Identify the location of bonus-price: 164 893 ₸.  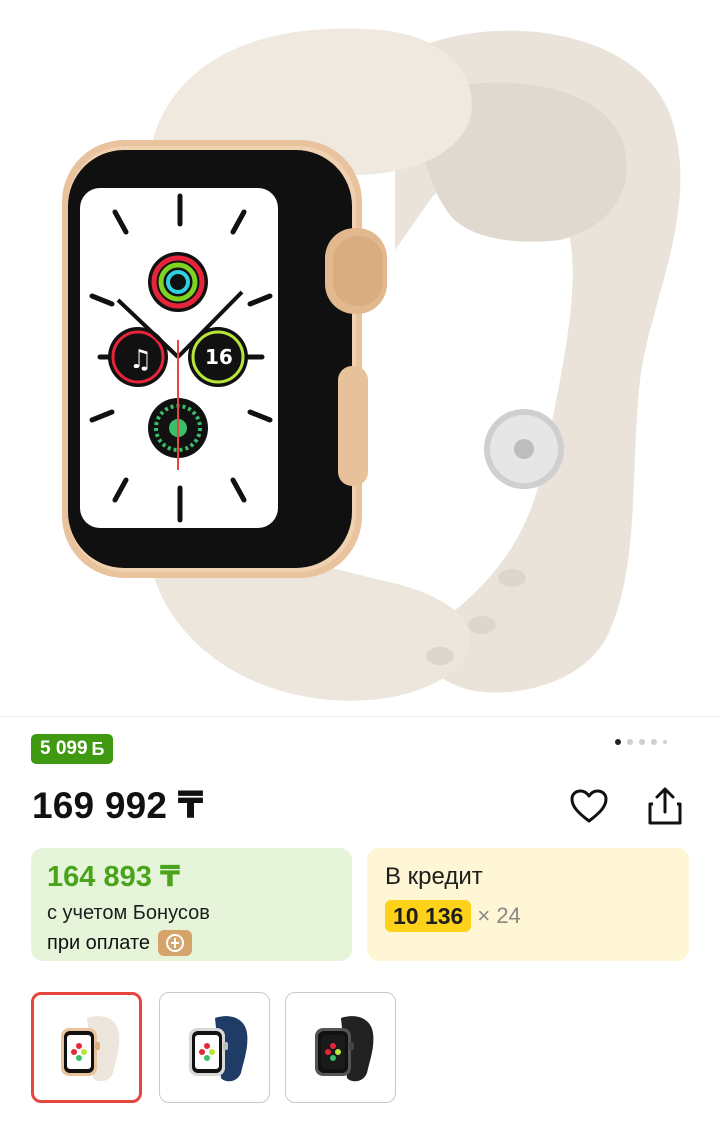
(114, 877).